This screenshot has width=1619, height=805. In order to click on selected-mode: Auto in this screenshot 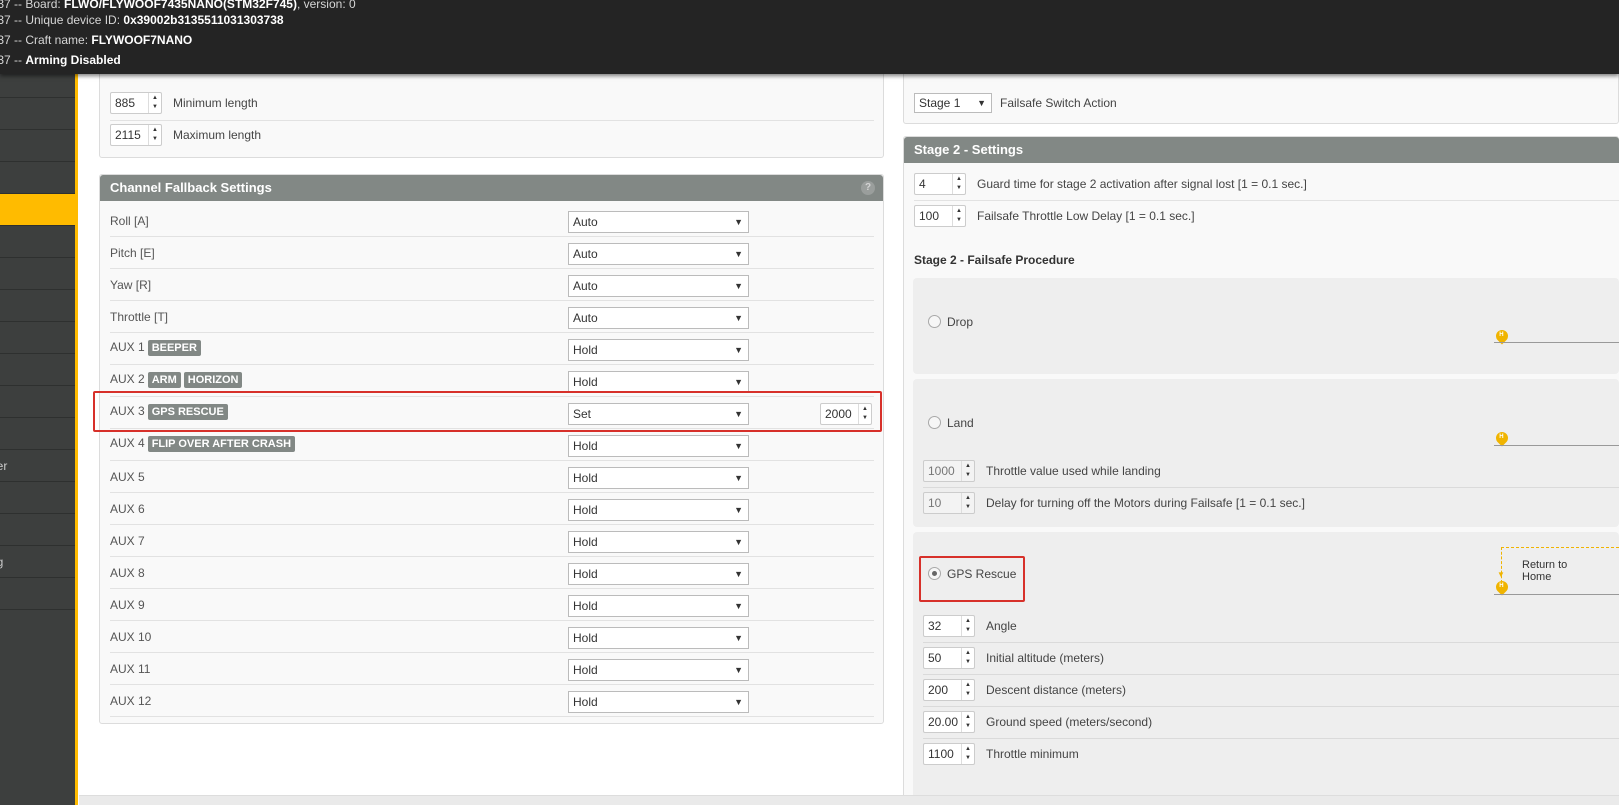, I will do `click(585, 318)`.